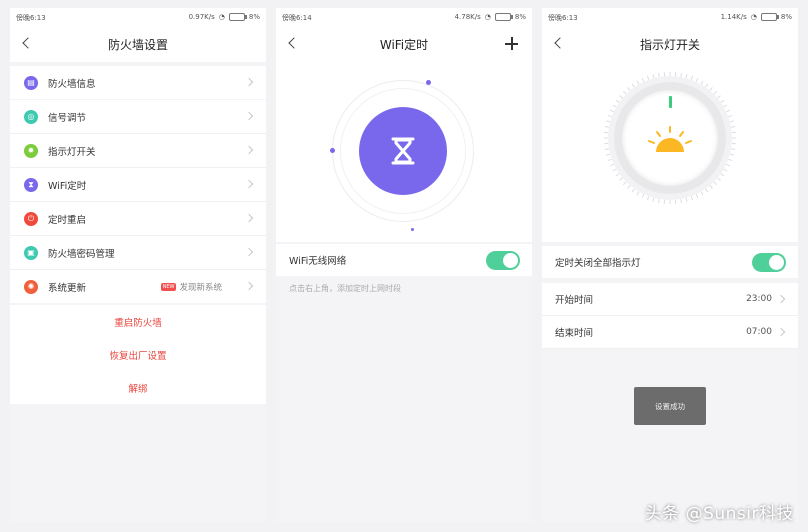  I want to click on end-time-value: 07:00, so click(759, 332).